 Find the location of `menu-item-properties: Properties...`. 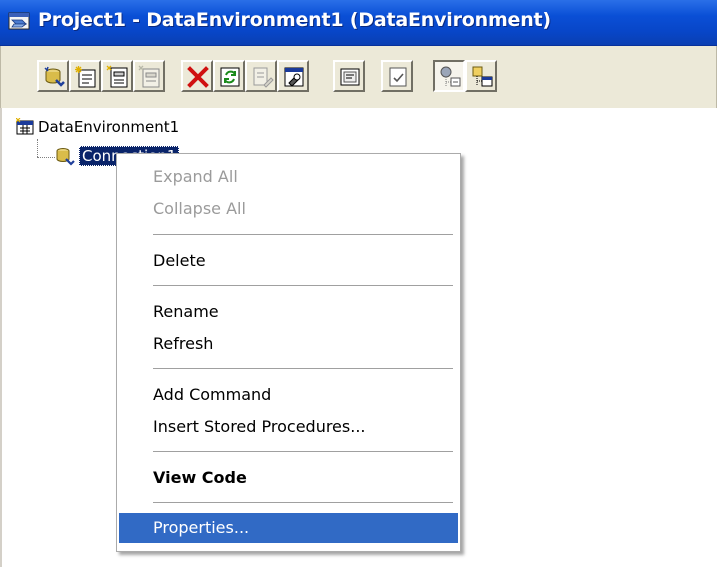

menu-item-properties: Properties... is located at coordinates (288, 528).